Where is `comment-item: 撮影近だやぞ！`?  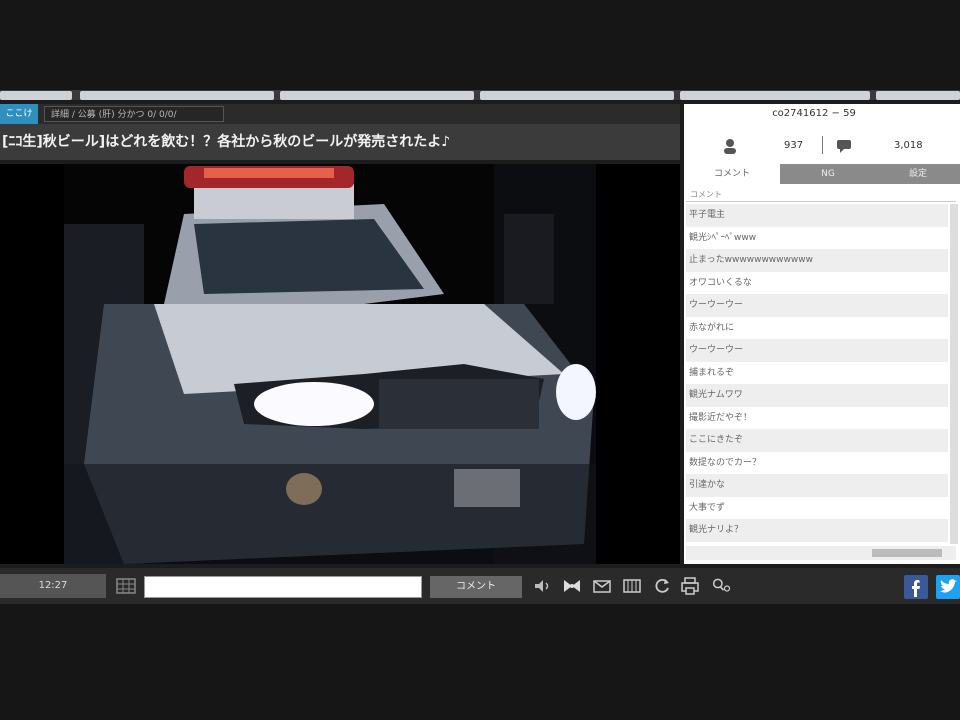 comment-item: 撮影近だやぞ！ is located at coordinates (817, 418).